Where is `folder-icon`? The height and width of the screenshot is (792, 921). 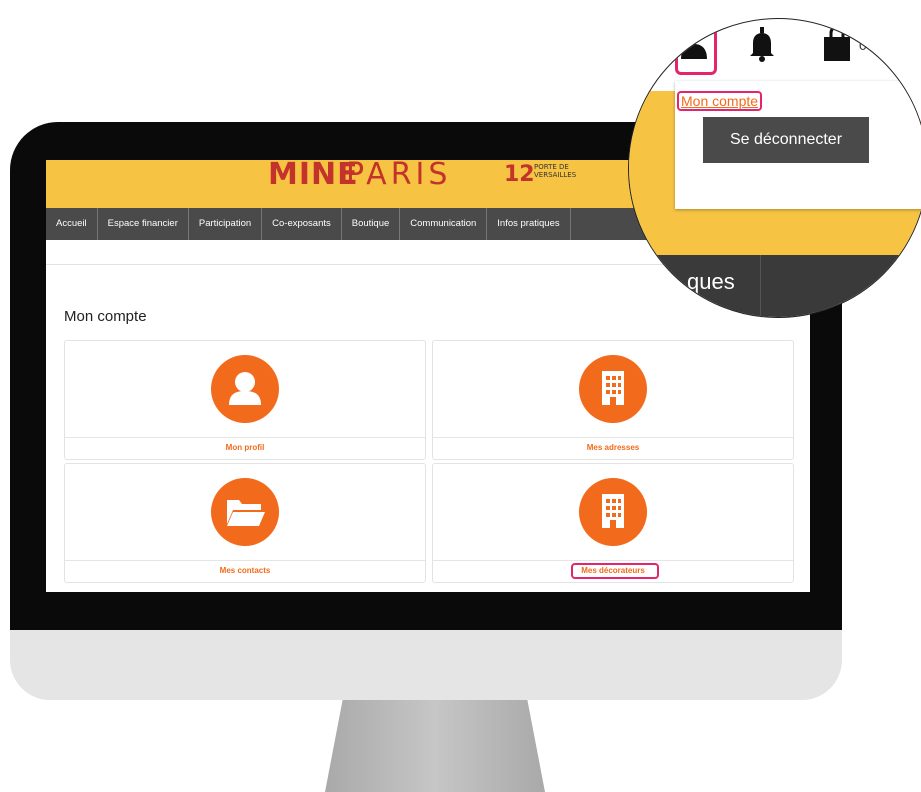 folder-icon is located at coordinates (245, 512).